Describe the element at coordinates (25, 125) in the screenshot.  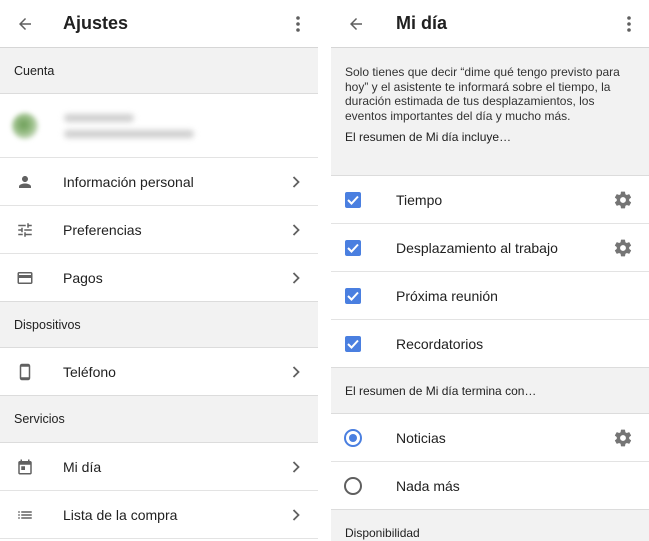
I see `avatar` at that location.